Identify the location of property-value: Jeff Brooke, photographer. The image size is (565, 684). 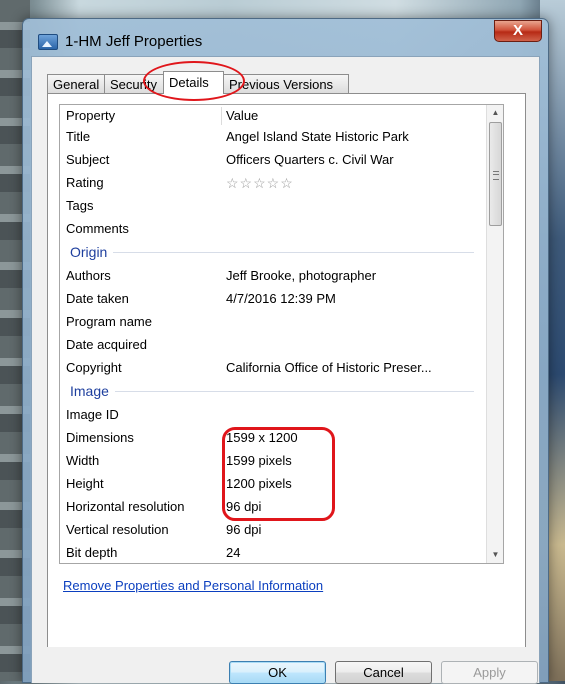
(356, 276).